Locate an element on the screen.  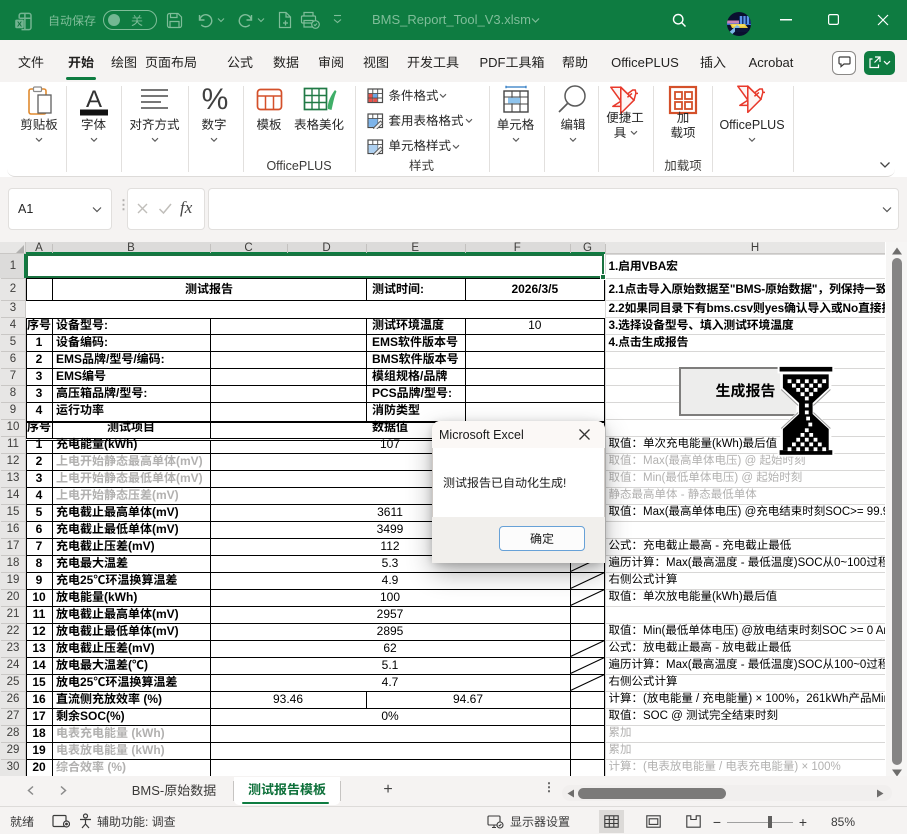
svg-text: X is located at coordinates (19, 24).